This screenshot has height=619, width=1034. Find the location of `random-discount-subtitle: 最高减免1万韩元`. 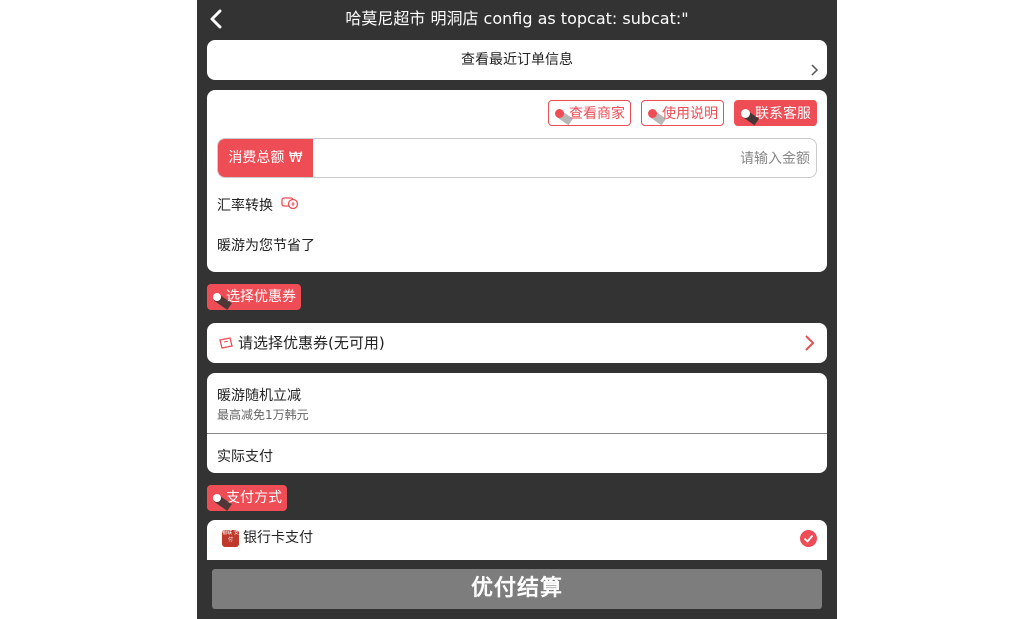

random-discount-subtitle: 最高减免1万韩元 is located at coordinates (263, 415).